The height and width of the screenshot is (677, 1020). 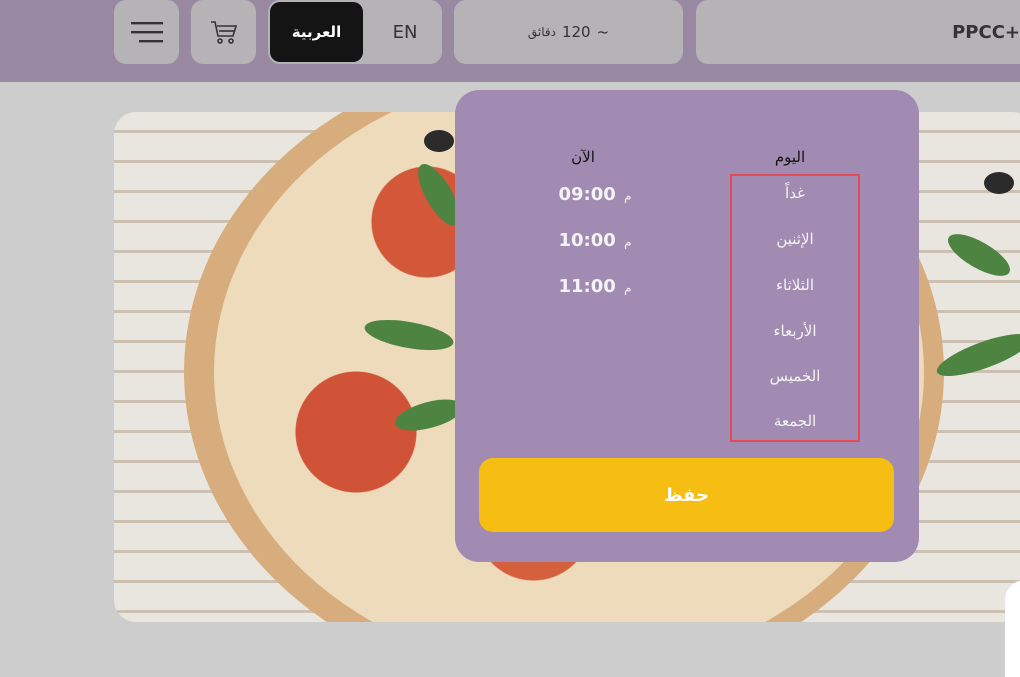 I want to click on phone-number: PPCC+, so click(x=986, y=32).